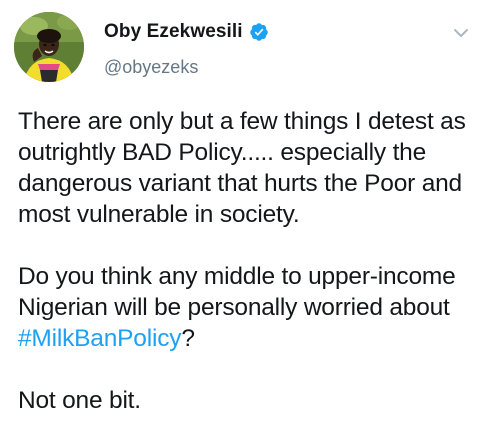  What do you see at coordinates (259, 32) in the screenshot?
I see `verified-badge-icon` at bounding box center [259, 32].